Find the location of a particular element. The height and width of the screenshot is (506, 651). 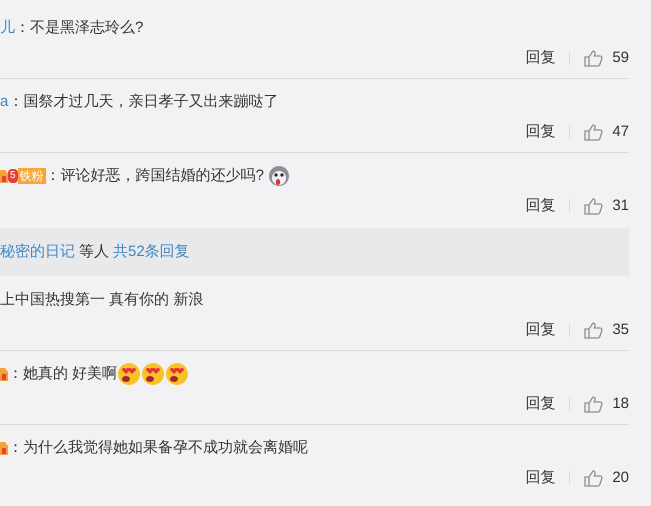

like-count: 31 is located at coordinates (620, 206).